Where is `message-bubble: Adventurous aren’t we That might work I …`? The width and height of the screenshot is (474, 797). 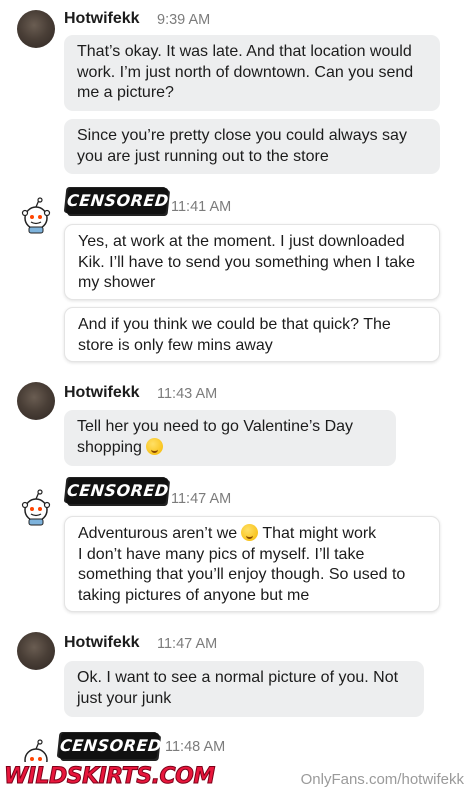 message-bubble: Adventurous aren’t we That might work I … is located at coordinates (252, 564).